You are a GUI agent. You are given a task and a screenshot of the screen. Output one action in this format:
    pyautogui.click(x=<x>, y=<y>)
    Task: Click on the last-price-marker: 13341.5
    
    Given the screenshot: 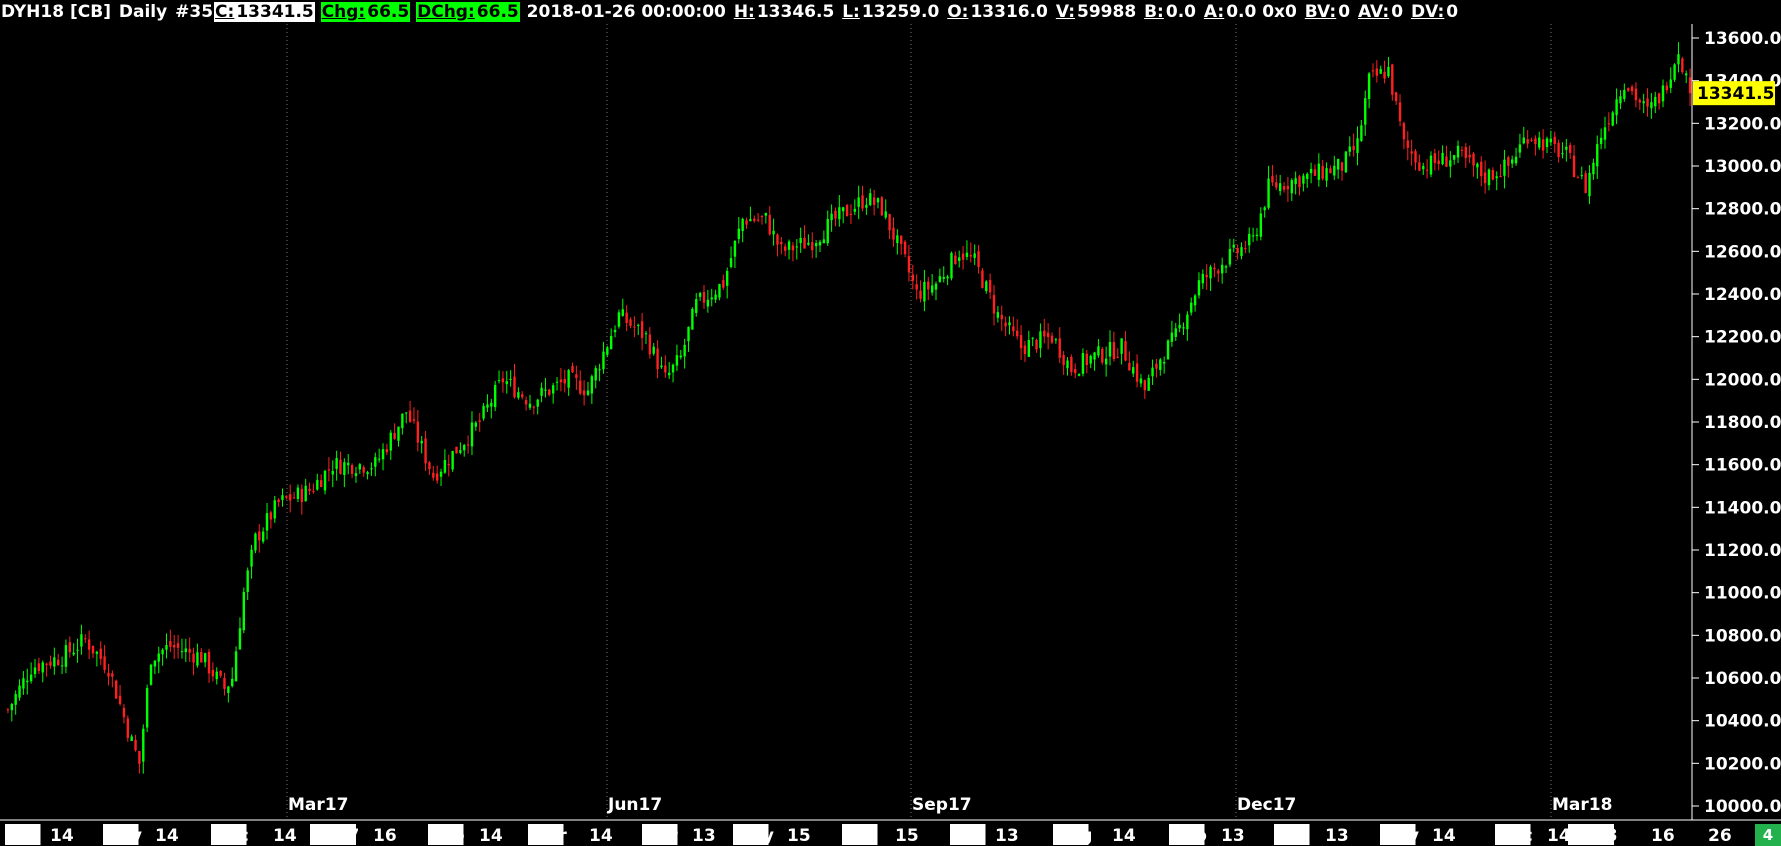 What is the action you would take?
    pyautogui.click(x=1734, y=93)
    